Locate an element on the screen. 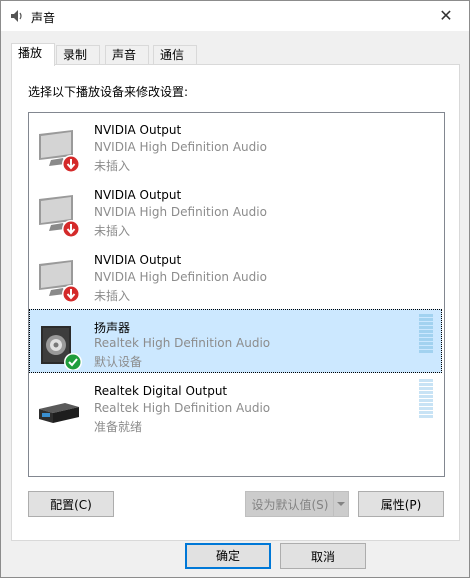 The height and width of the screenshot is (578, 470). tab-playback: 播放 is located at coordinates (33, 54).